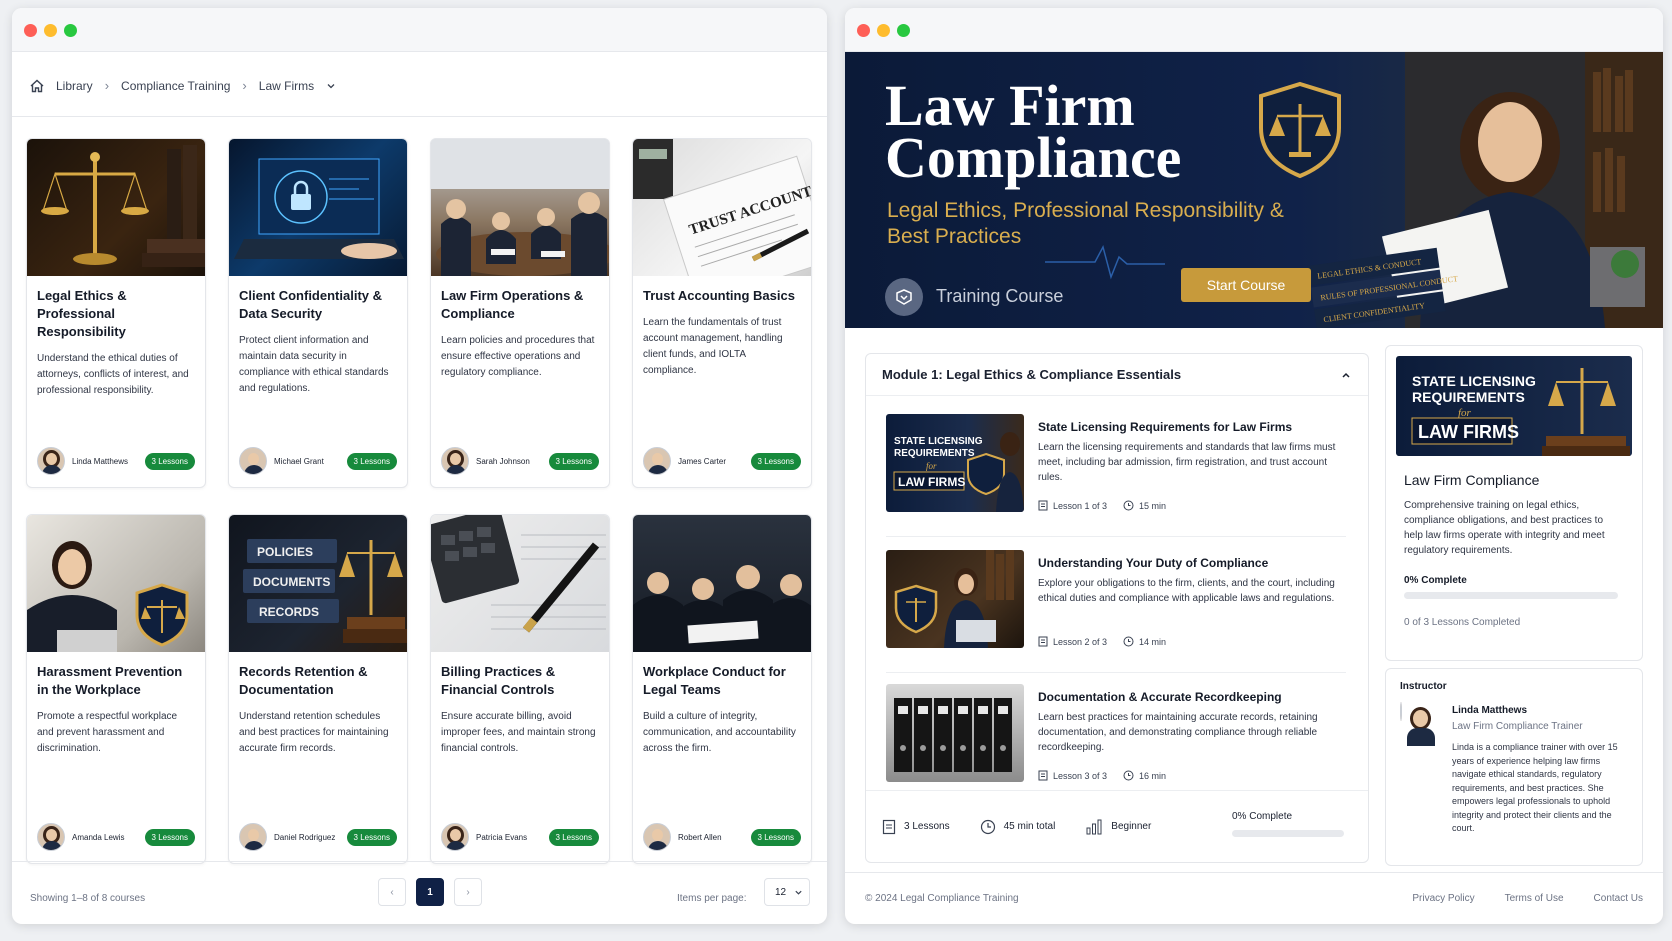  Describe the element at coordinates (520, 461) in the screenshot. I see `card-footer: Sarah Johnson 3 Lessons` at that location.